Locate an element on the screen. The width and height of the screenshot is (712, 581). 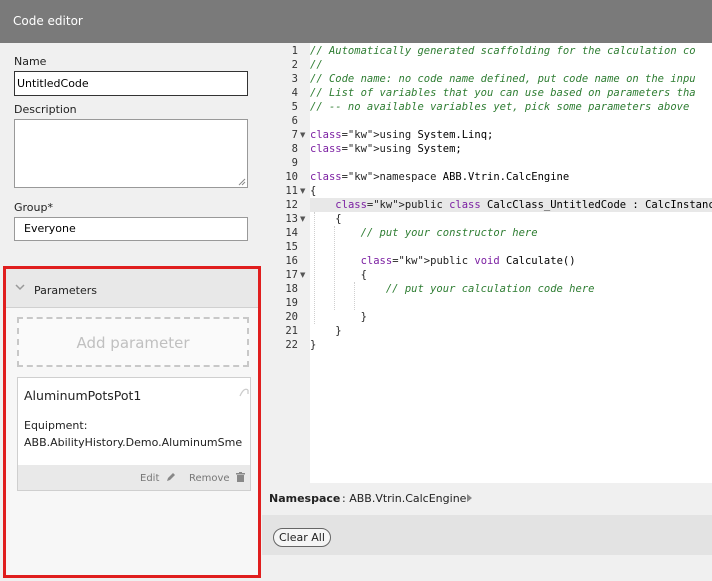
button-bar: Clear All is located at coordinates (487, 535).